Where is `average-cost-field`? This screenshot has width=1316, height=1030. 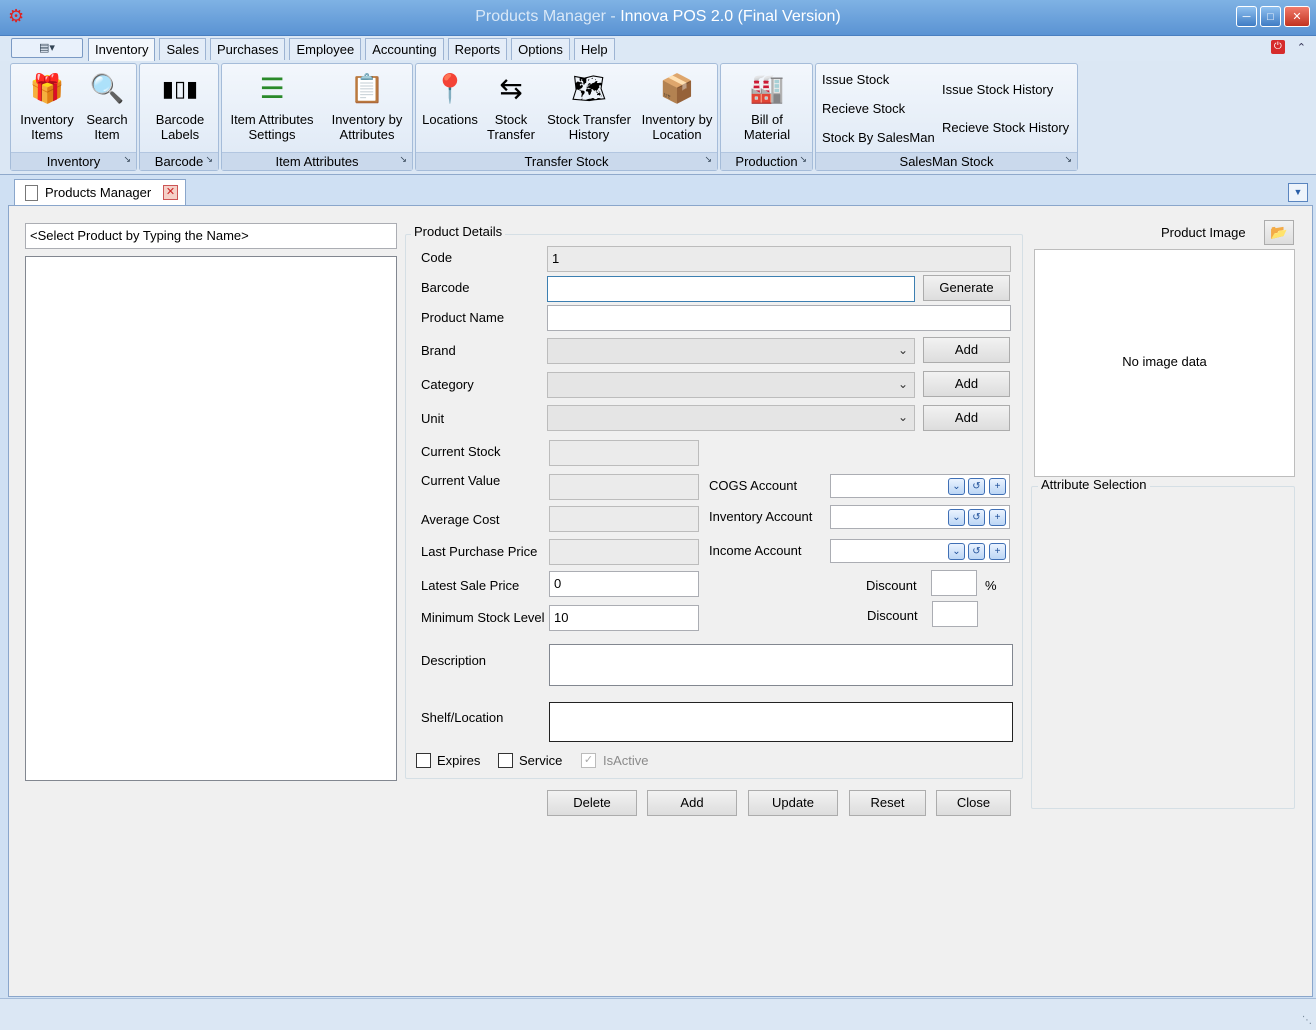 average-cost-field is located at coordinates (624, 519).